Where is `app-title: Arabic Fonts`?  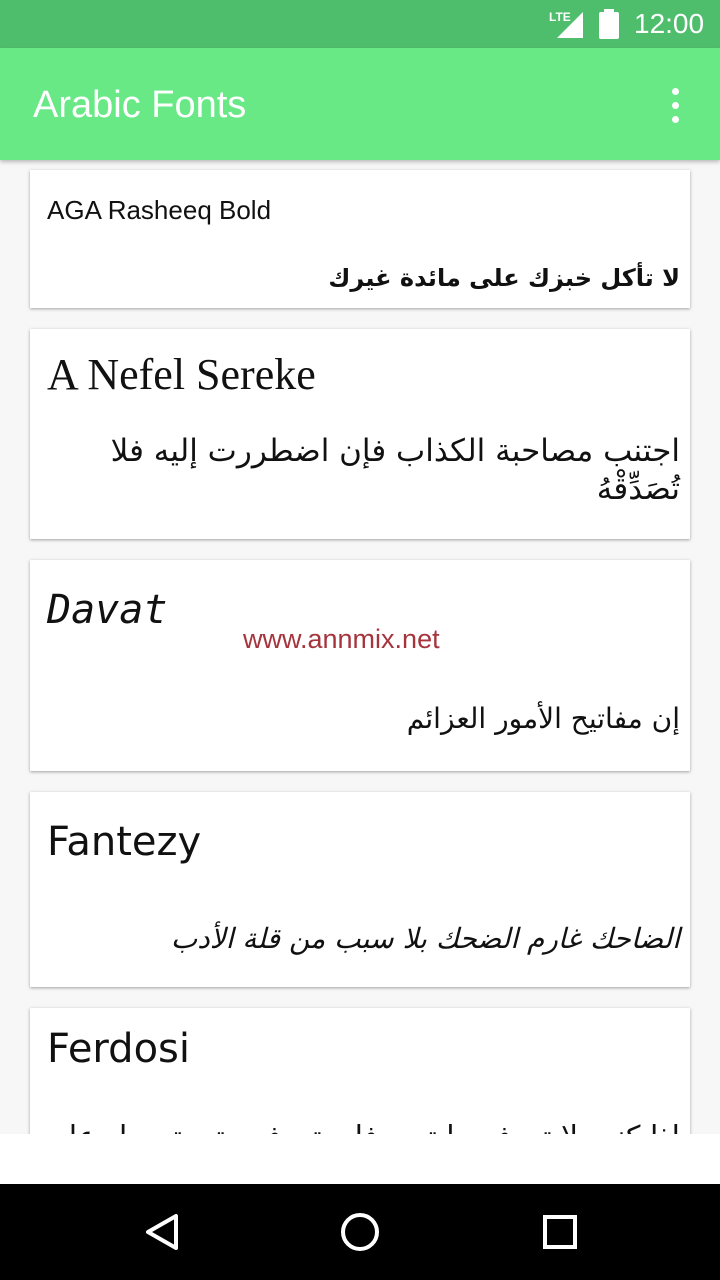
app-title: Arabic Fonts is located at coordinates (140, 105).